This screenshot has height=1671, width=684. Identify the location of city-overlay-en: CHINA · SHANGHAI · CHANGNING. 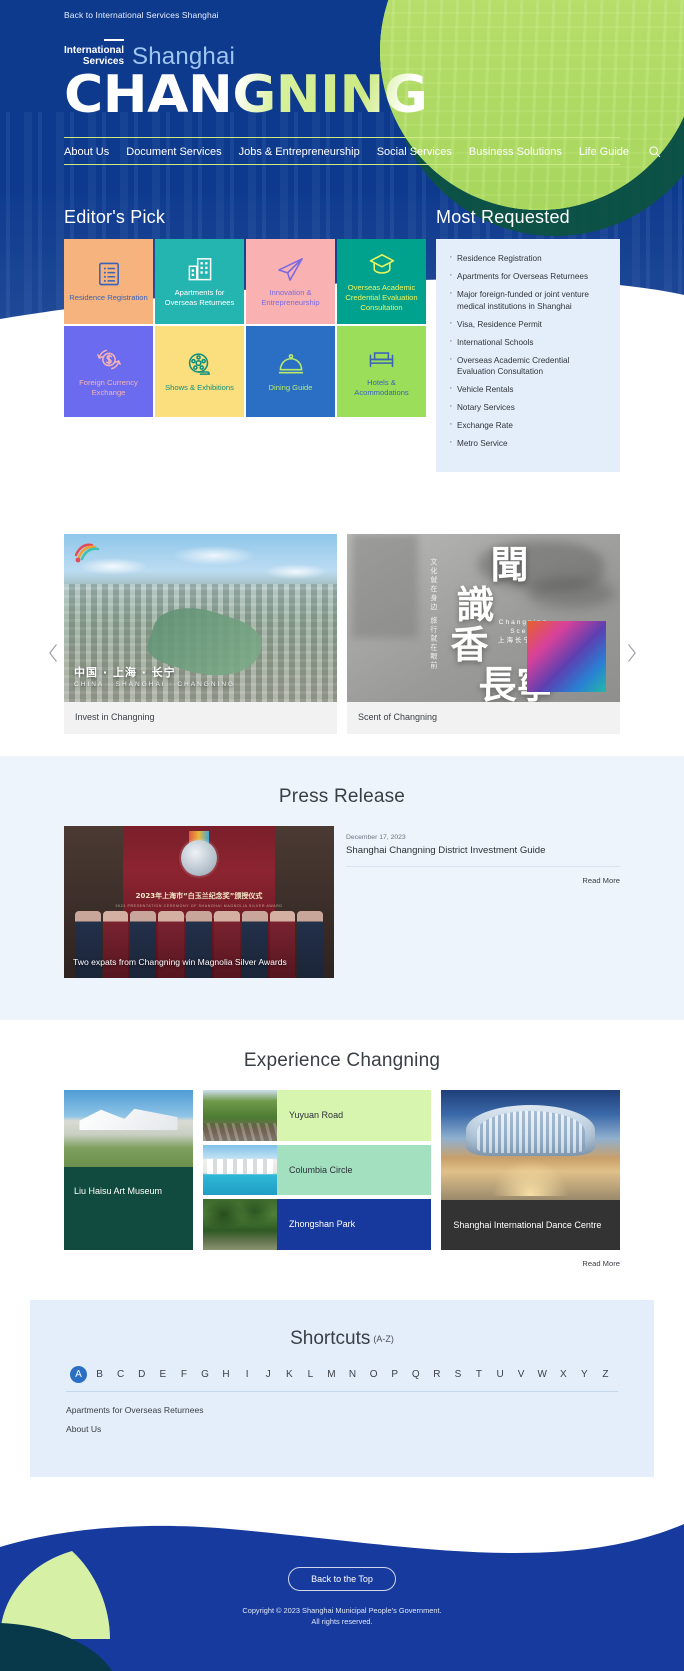
(155, 684).